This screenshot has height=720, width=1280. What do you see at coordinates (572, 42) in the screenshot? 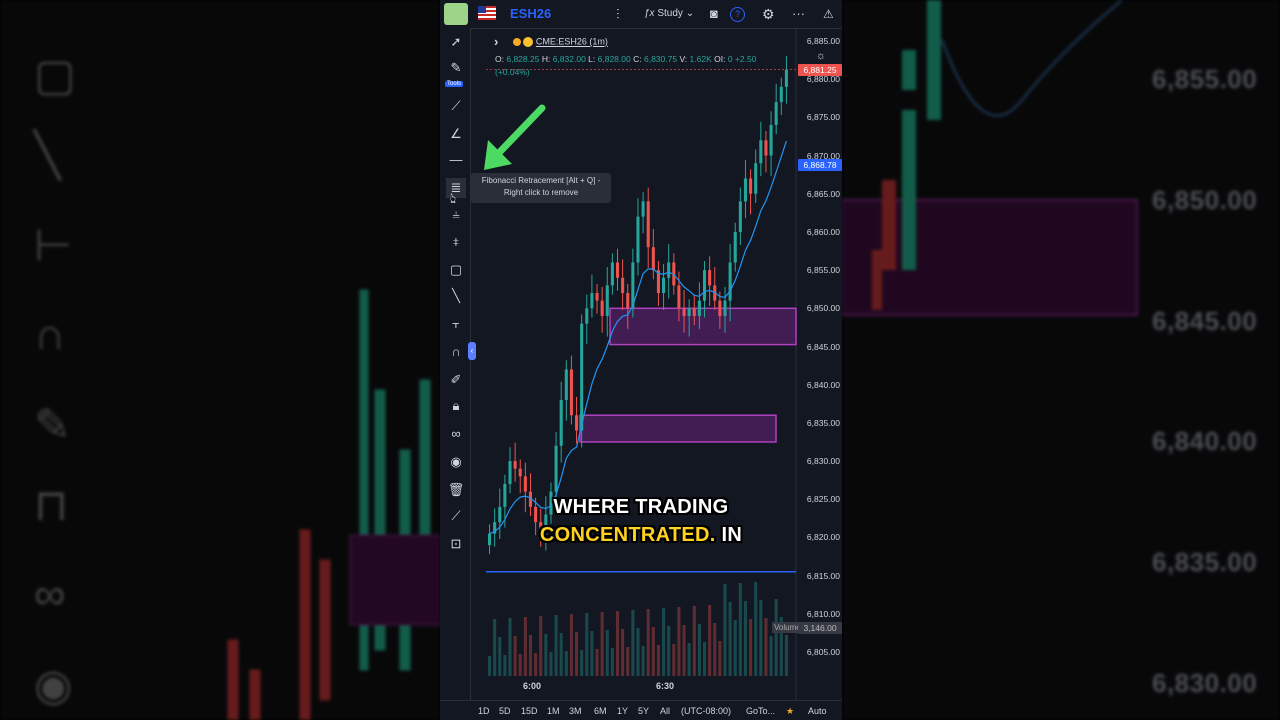
I see `legend-symbol: CME:ESH26 (1m)` at bounding box center [572, 42].